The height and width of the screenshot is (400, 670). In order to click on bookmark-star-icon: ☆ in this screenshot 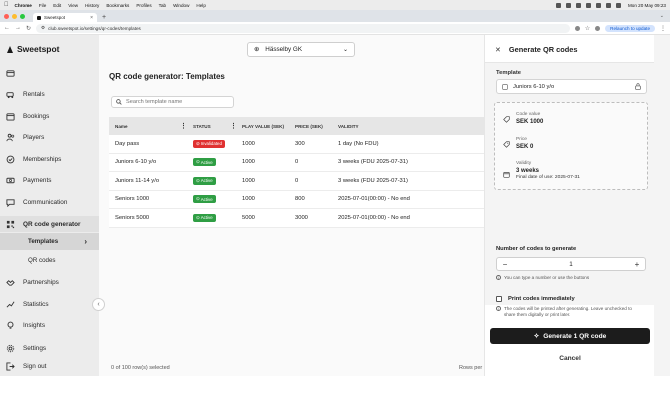, I will do `click(587, 28)`.